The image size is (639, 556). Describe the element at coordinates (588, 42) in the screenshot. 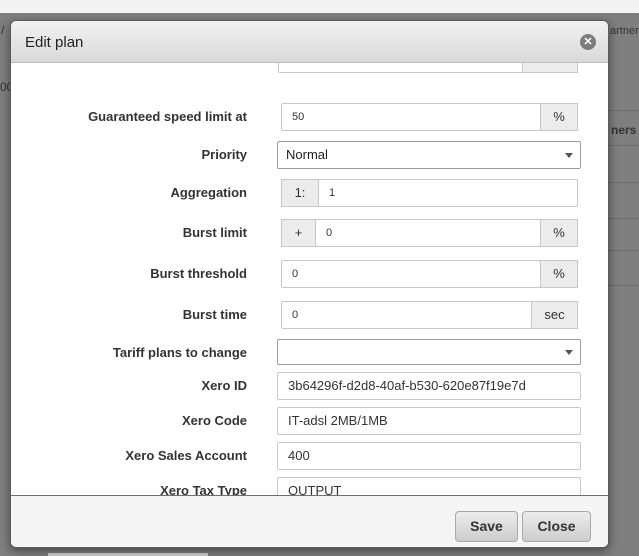

I see `close-icon: ✕` at that location.